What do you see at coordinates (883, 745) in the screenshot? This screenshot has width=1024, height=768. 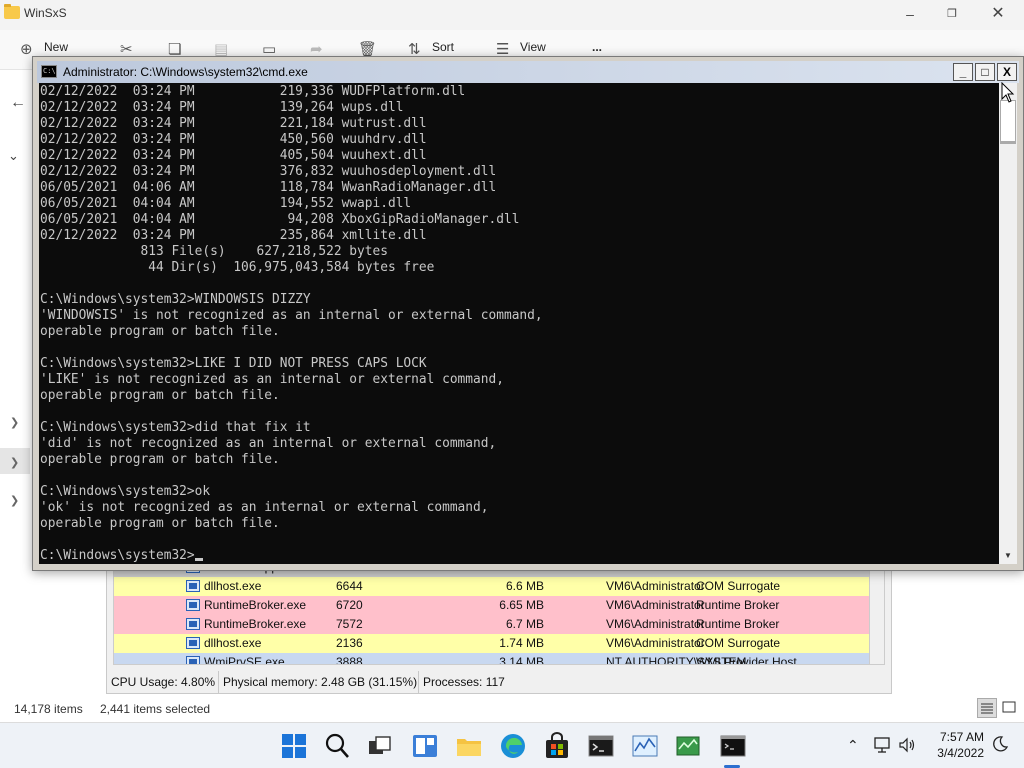 I see `network-icon` at bounding box center [883, 745].